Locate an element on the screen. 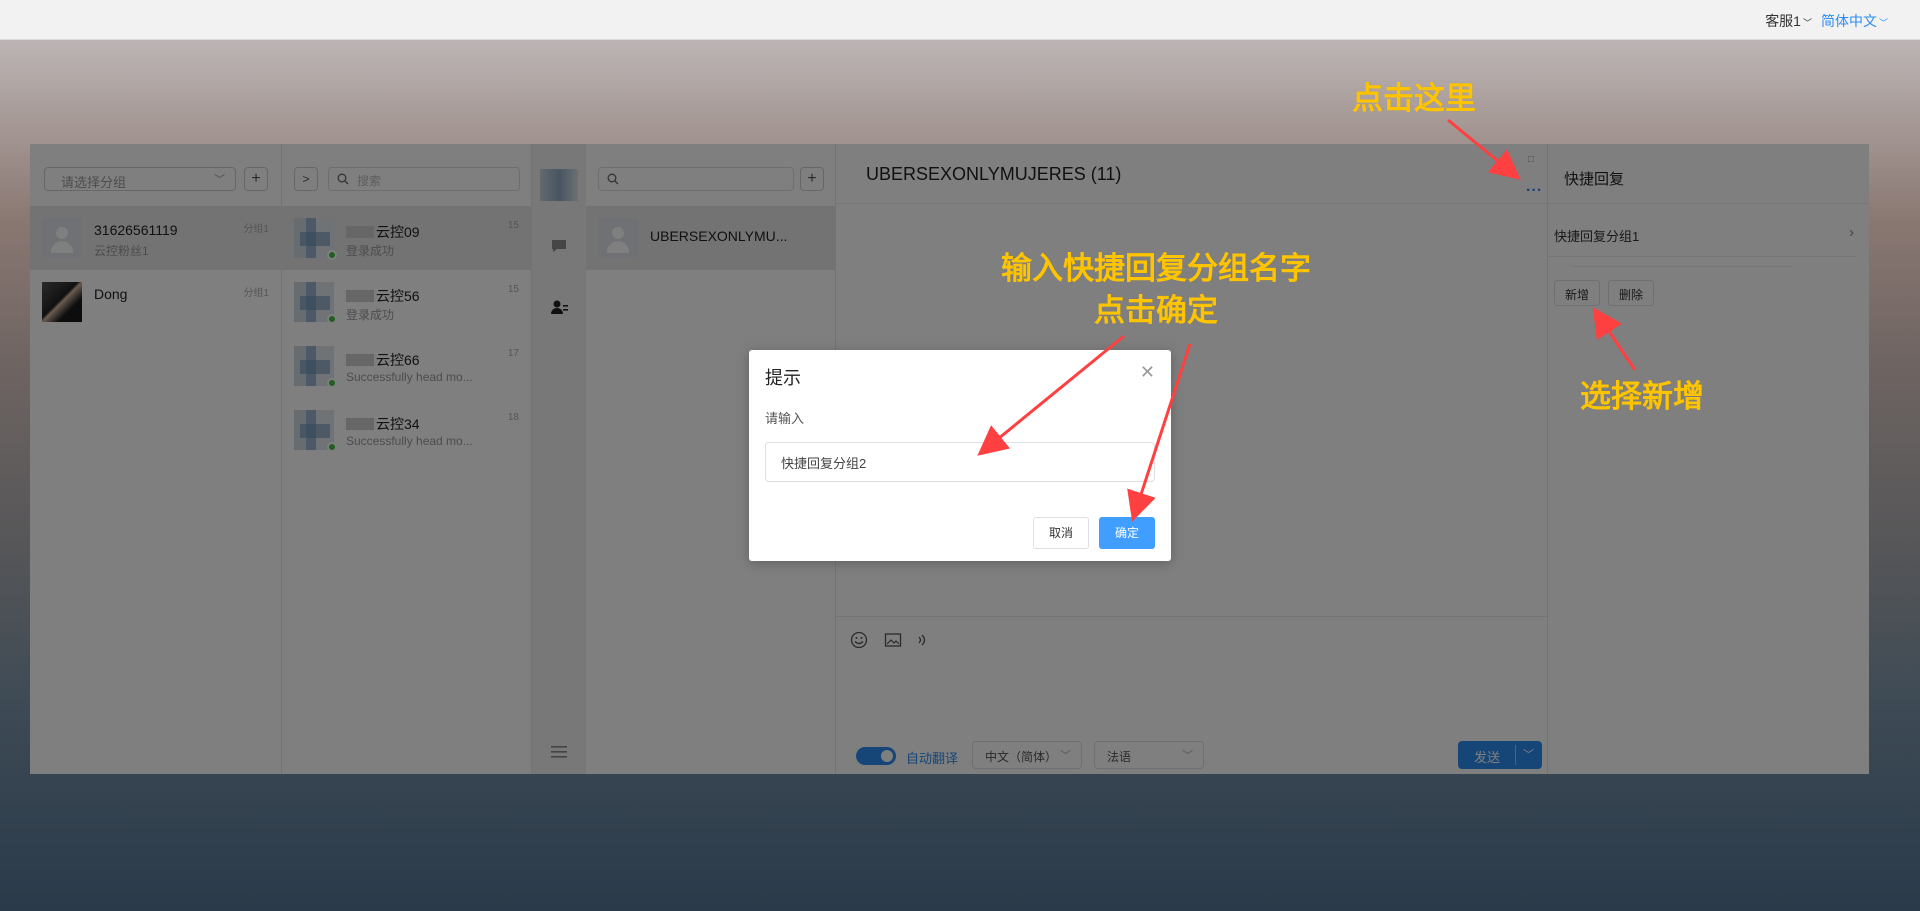 The image size is (1920, 911). arrow-to-input is located at coordinates (1051, 395).